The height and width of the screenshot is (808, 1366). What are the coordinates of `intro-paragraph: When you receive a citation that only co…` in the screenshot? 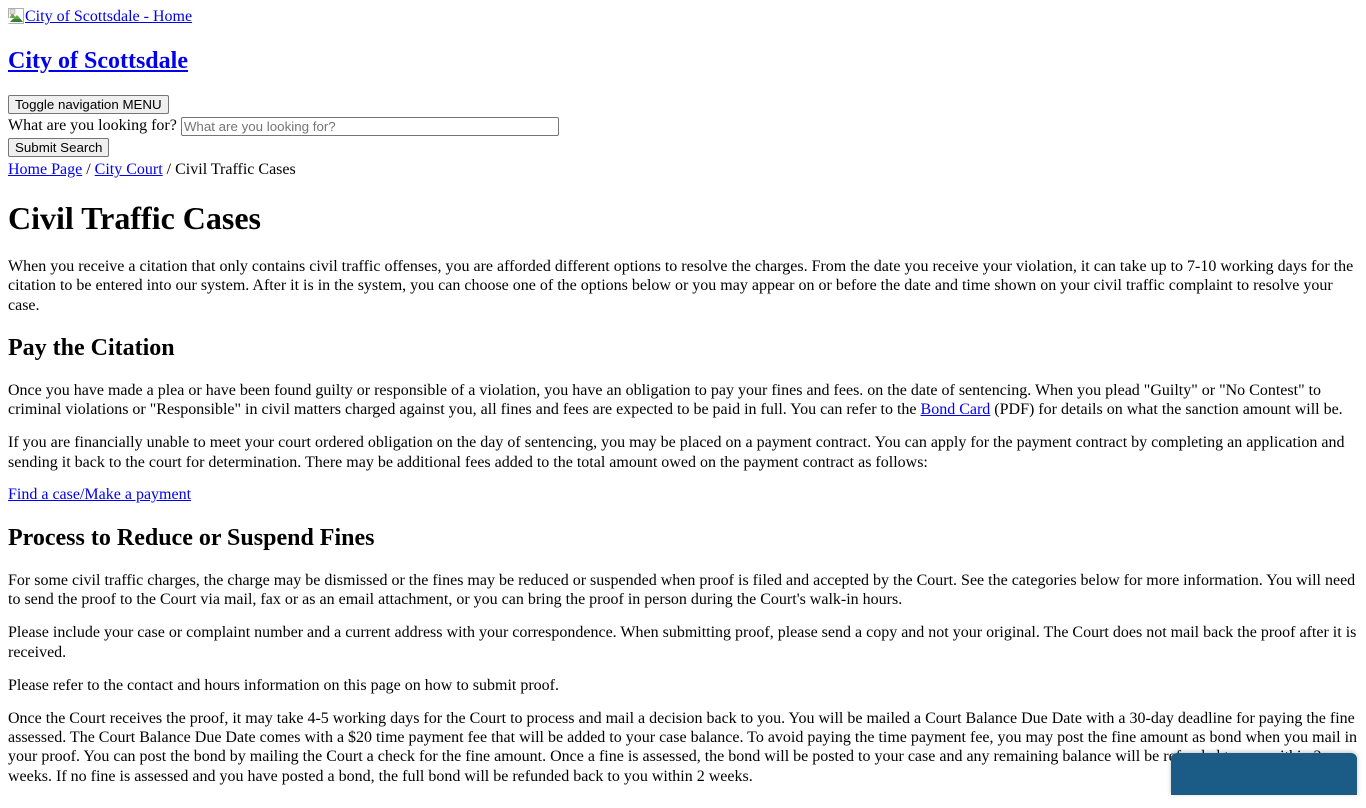 It's located at (681, 286).